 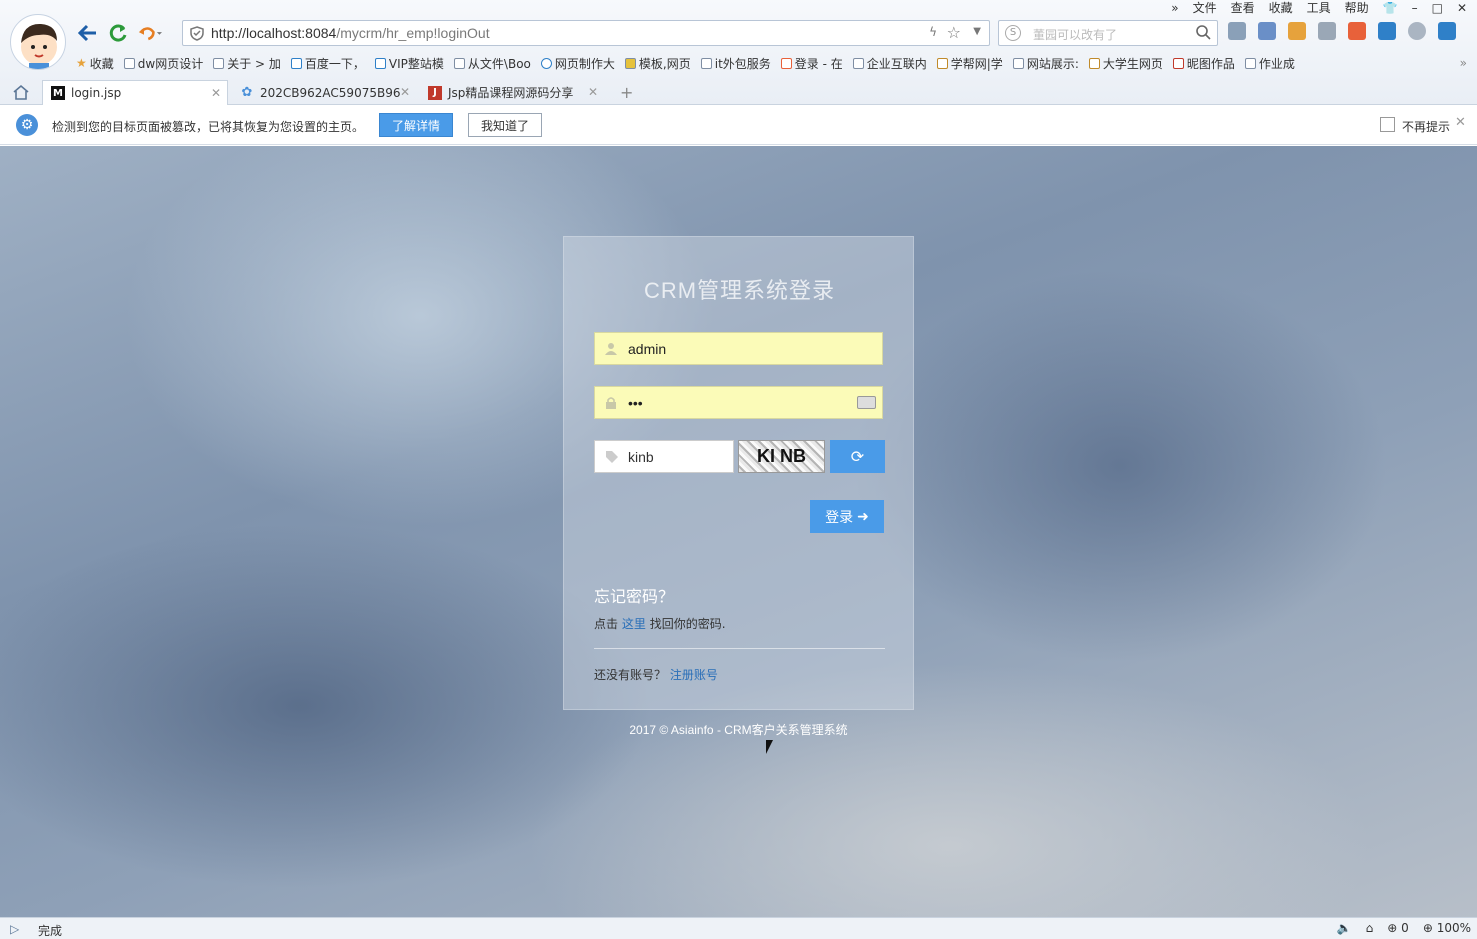 What do you see at coordinates (1243, 8) in the screenshot?
I see `menu-view: 查看` at bounding box center [1243, 8].